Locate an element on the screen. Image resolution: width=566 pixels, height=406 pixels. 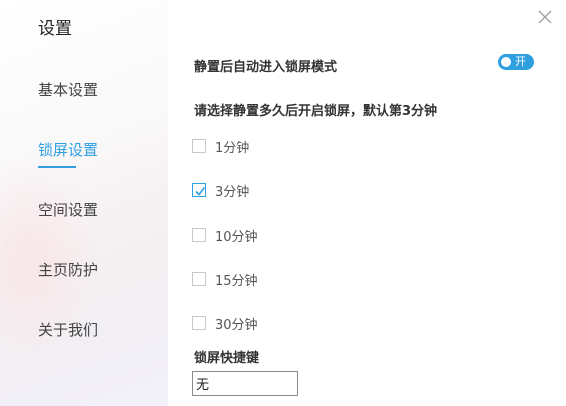
sidebar-item-about: 关于我们 is located at coordinates (68, 329).